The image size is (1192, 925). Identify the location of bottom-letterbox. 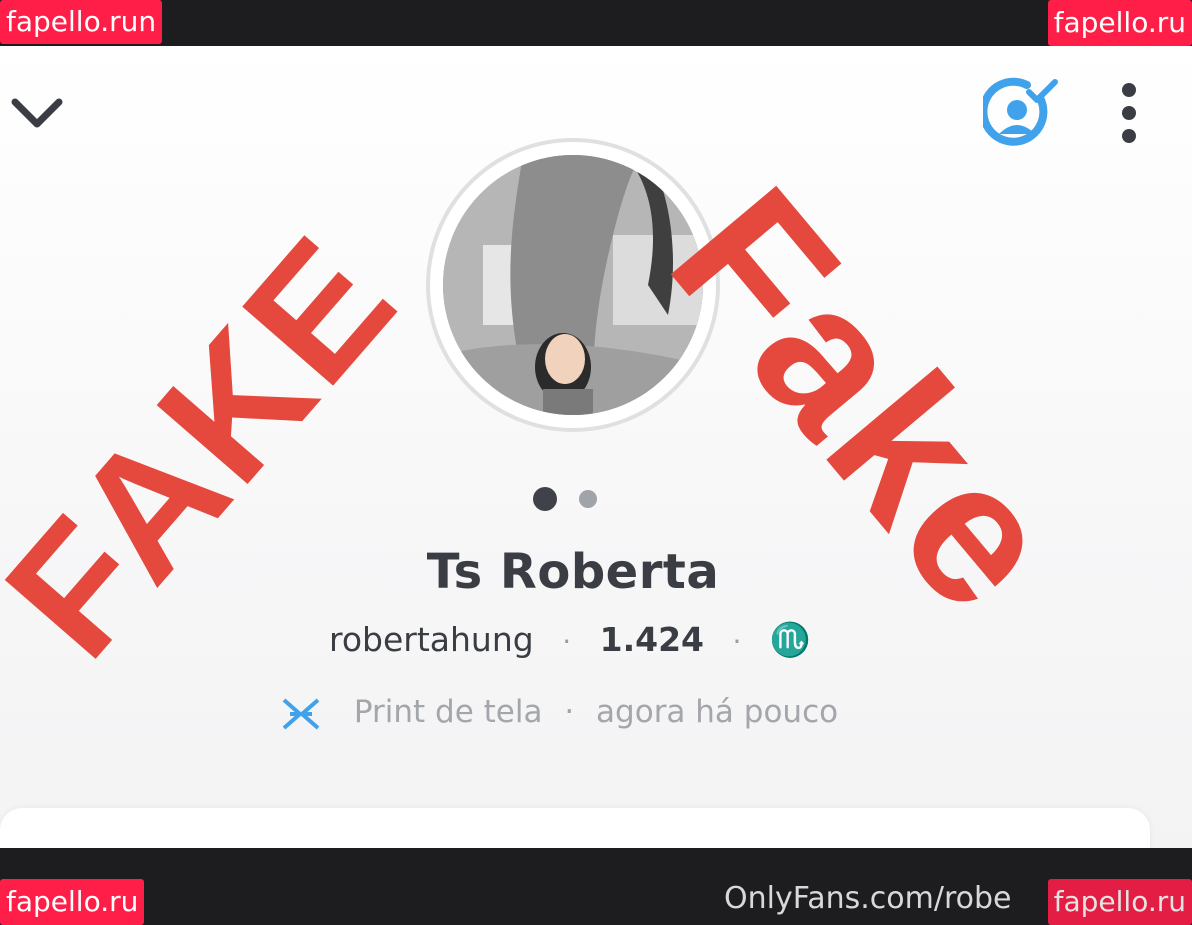
(596, 886).